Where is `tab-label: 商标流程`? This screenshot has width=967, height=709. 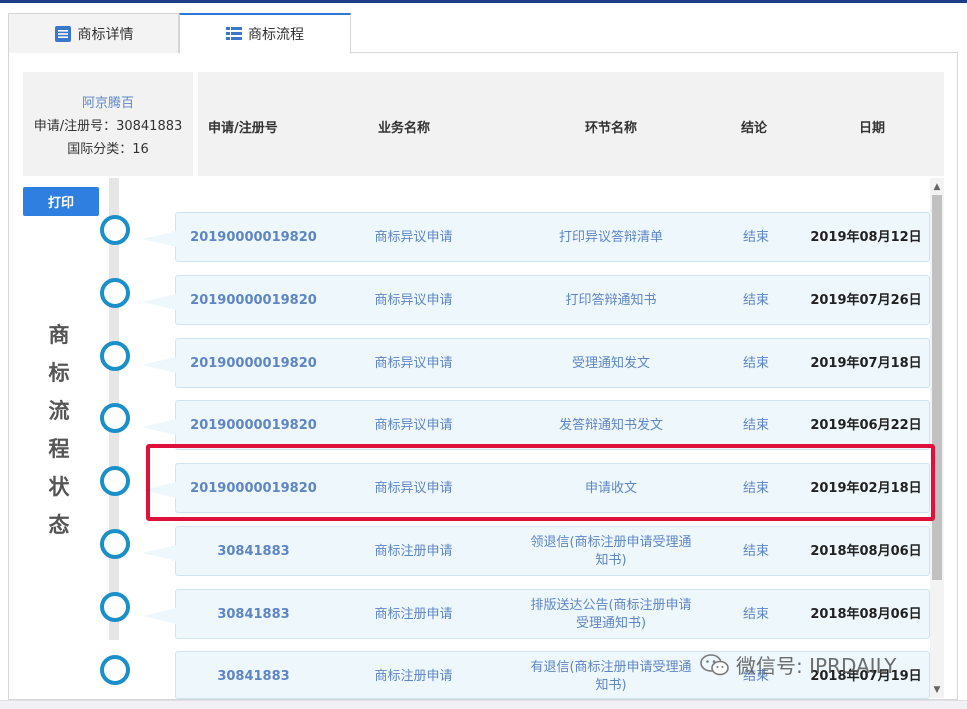 tab-label: 商标流程 is located at coordinates (276, 35).